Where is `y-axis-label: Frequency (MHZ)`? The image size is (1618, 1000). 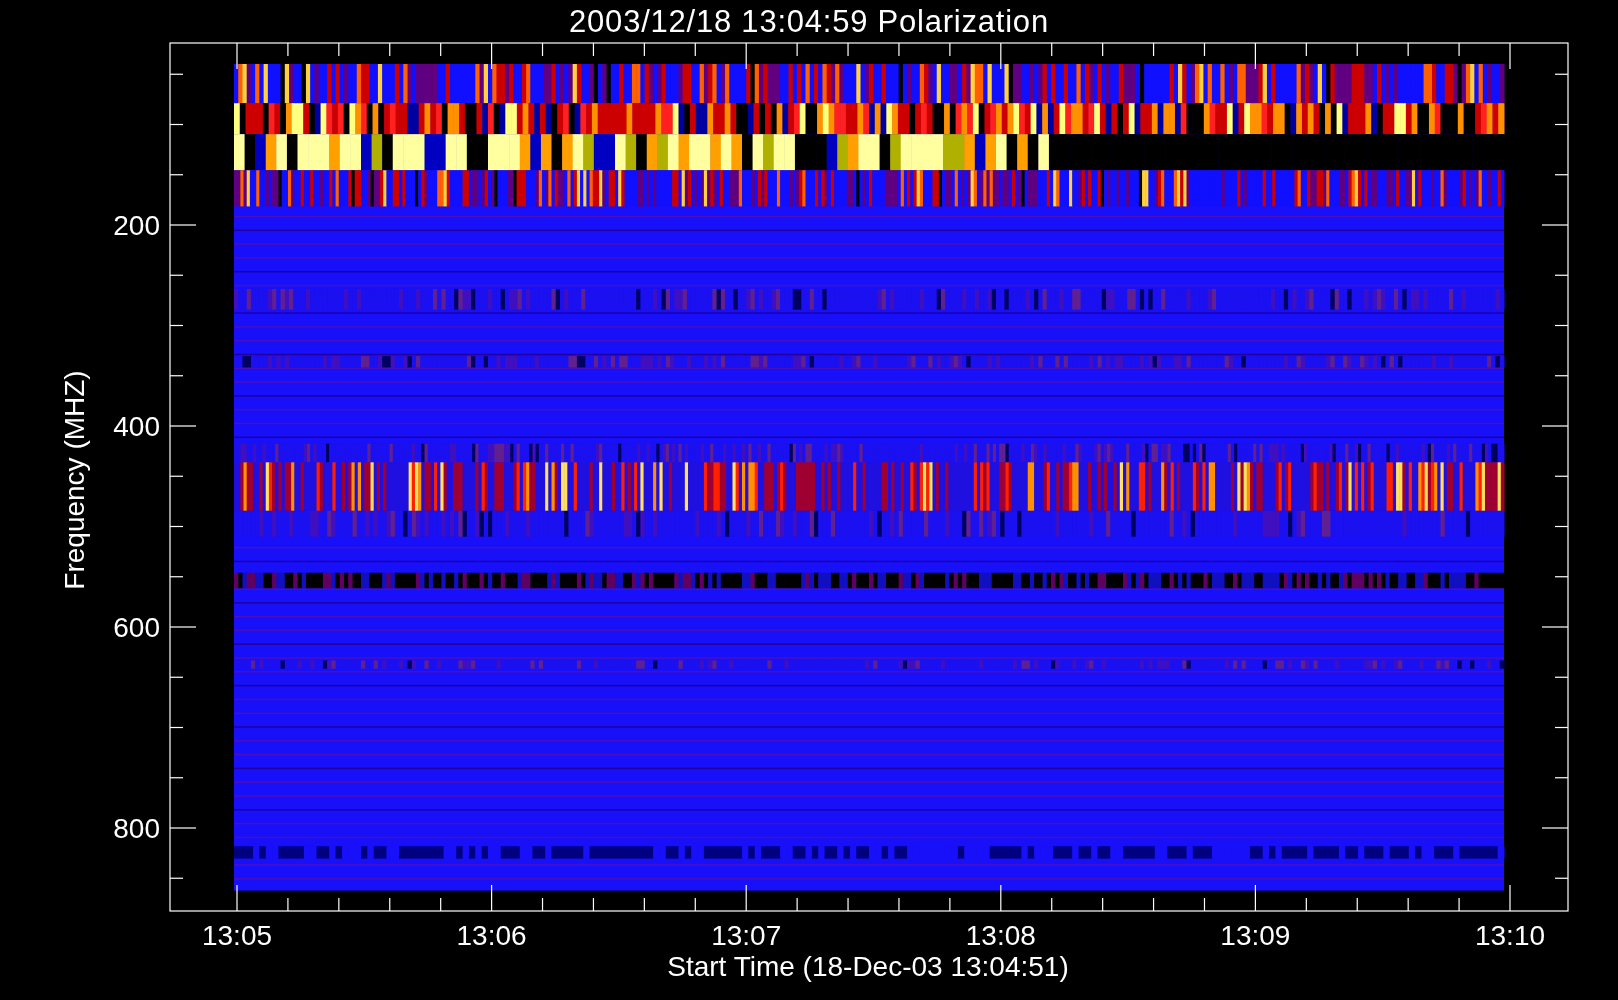 y-axis-label: Frequency (MHZ) is located at coordinates (74, 480).